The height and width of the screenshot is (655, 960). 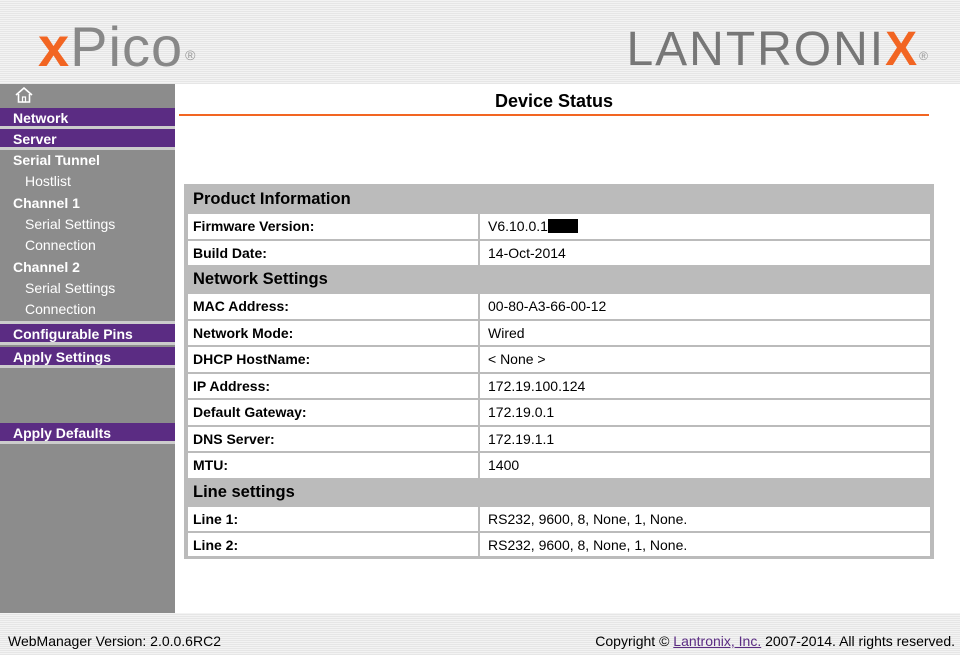 I want to click on table-row: Line 2: RS232, 9600, 8, None, 1, None., so click(x=559, y=544).